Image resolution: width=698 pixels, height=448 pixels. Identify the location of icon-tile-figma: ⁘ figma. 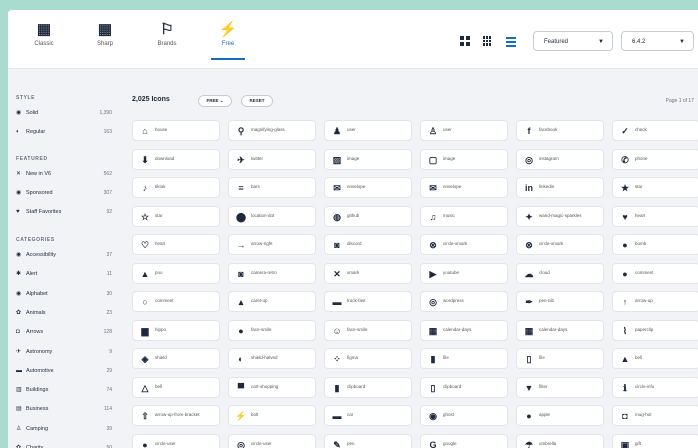
(368, 358).